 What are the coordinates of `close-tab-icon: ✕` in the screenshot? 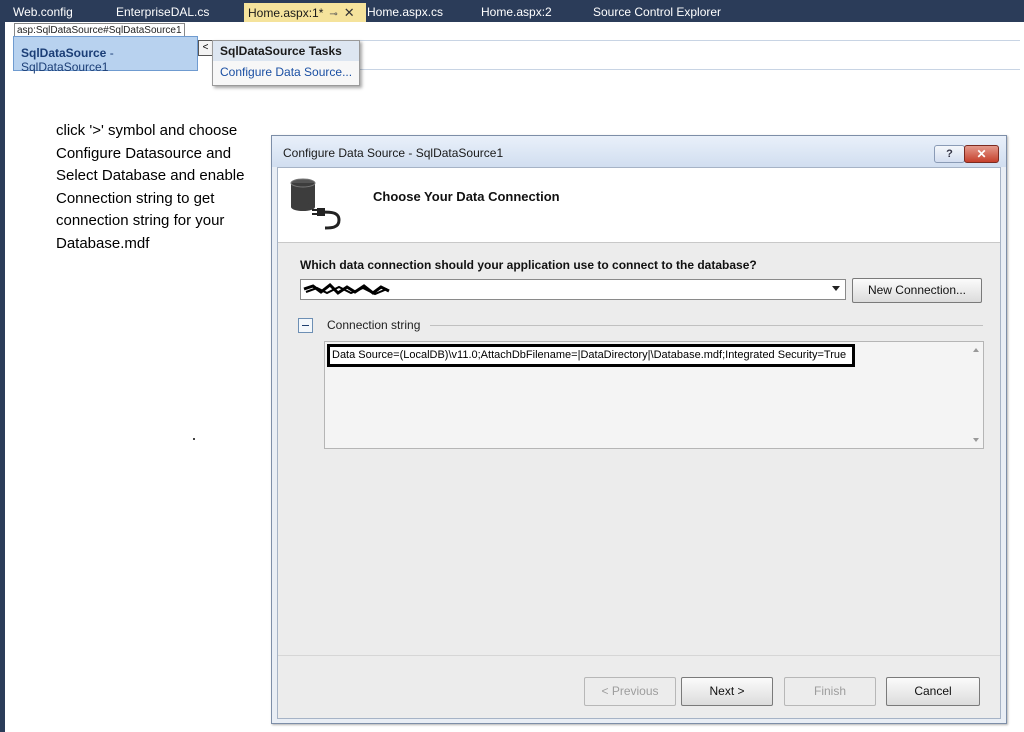 It's located at (349, 12).